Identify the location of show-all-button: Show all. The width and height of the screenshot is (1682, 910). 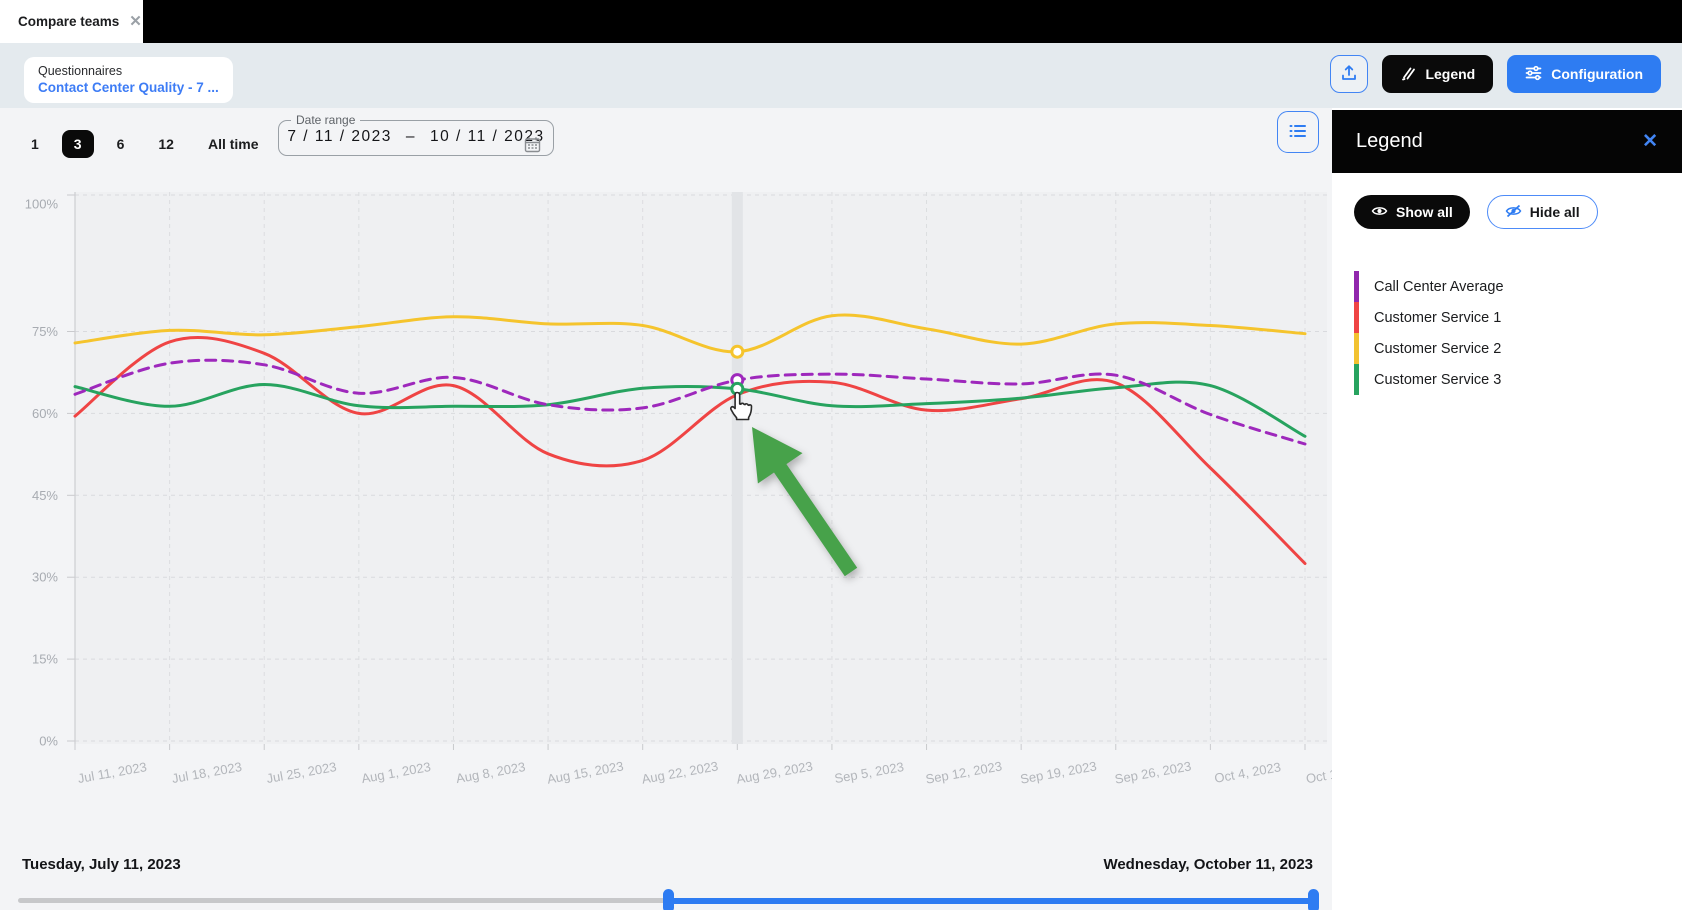
(1412, 212).